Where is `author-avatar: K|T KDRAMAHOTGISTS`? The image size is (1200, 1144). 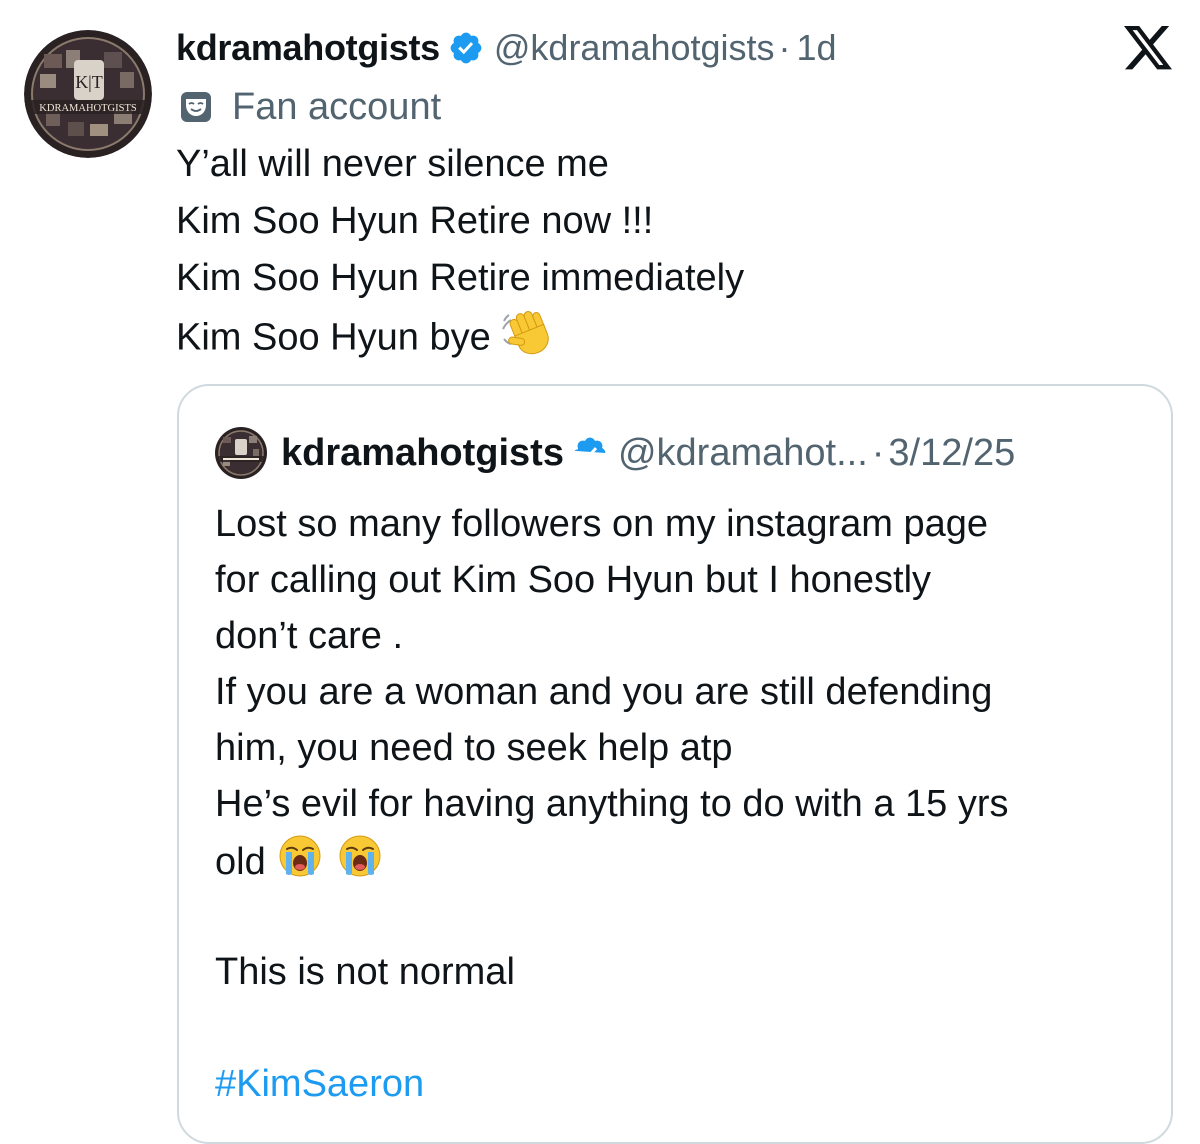
author-avatar: K|T KDRAMAHOTGISTS is located at coordinates (88, 94).